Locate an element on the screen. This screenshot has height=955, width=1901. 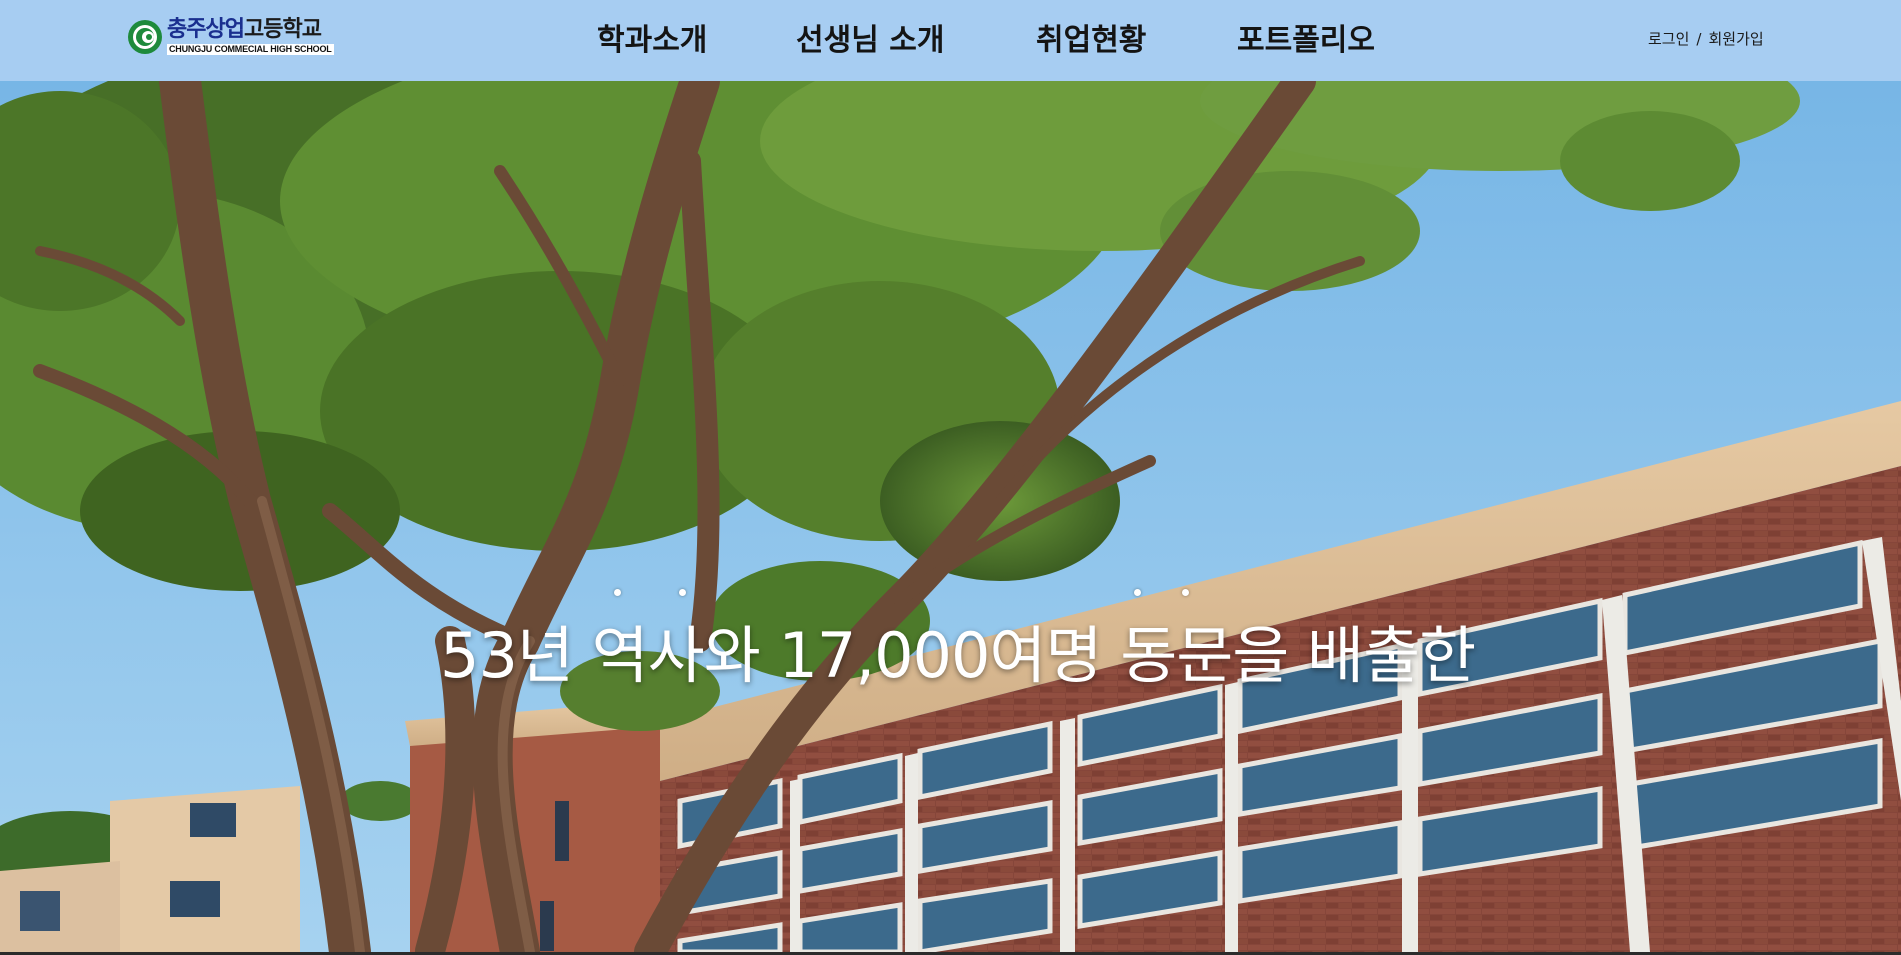
nav-teacher-intro: 선생님 소개 is located at coordinates (870, 41).